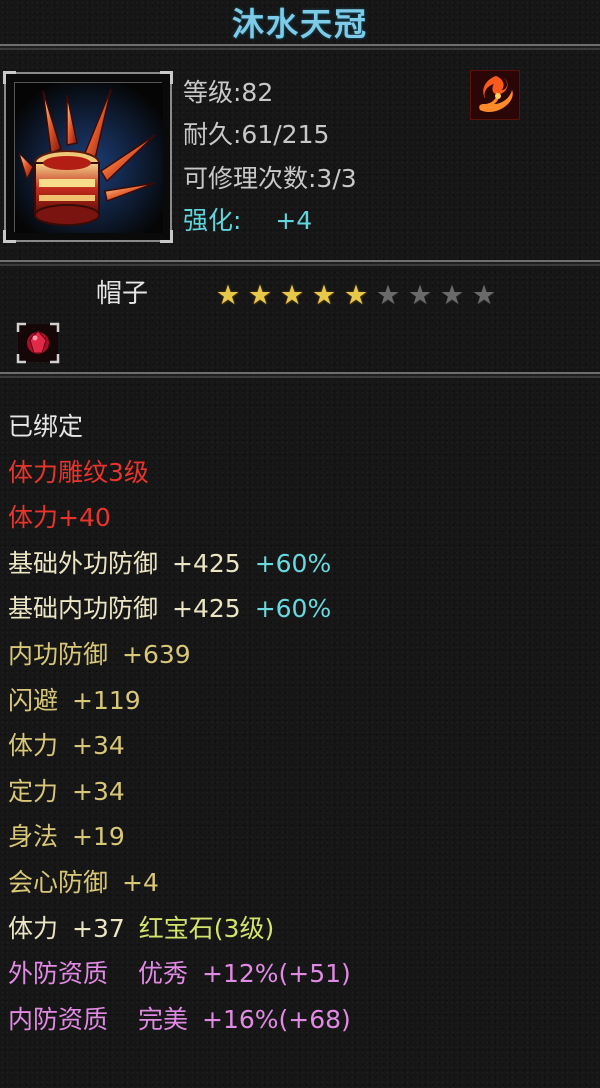  Describe the element at coordinates (33, 700) in the screenshot. I see `property-label: 闪避` at that location.